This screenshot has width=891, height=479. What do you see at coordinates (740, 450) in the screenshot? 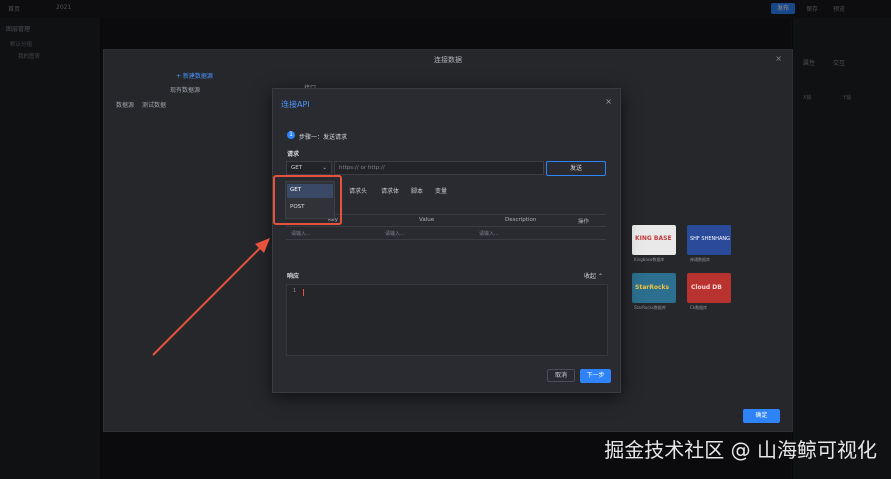
I see `watermark: 掘金技术社区 @ 山海鲸可视化` at bounding box center [740, 450].